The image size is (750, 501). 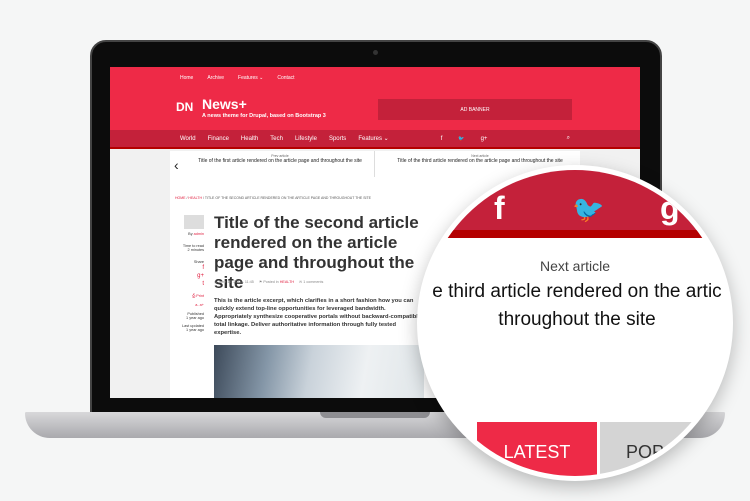 I want to click on menu-tech: Tech, so click(x=276, y=139).